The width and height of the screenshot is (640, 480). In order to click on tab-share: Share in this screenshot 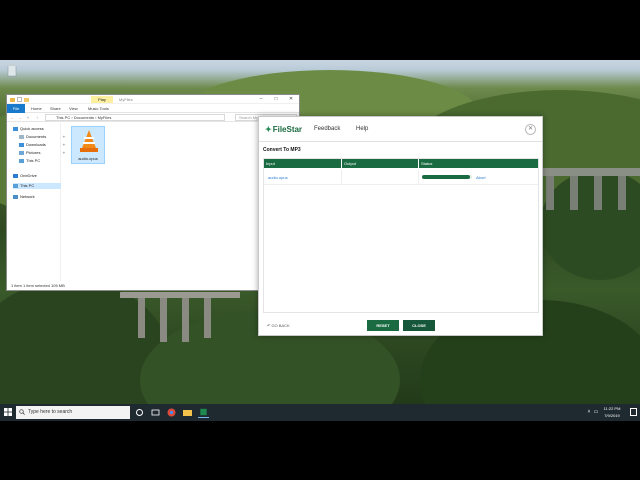, I will do `click(55, 108)`.